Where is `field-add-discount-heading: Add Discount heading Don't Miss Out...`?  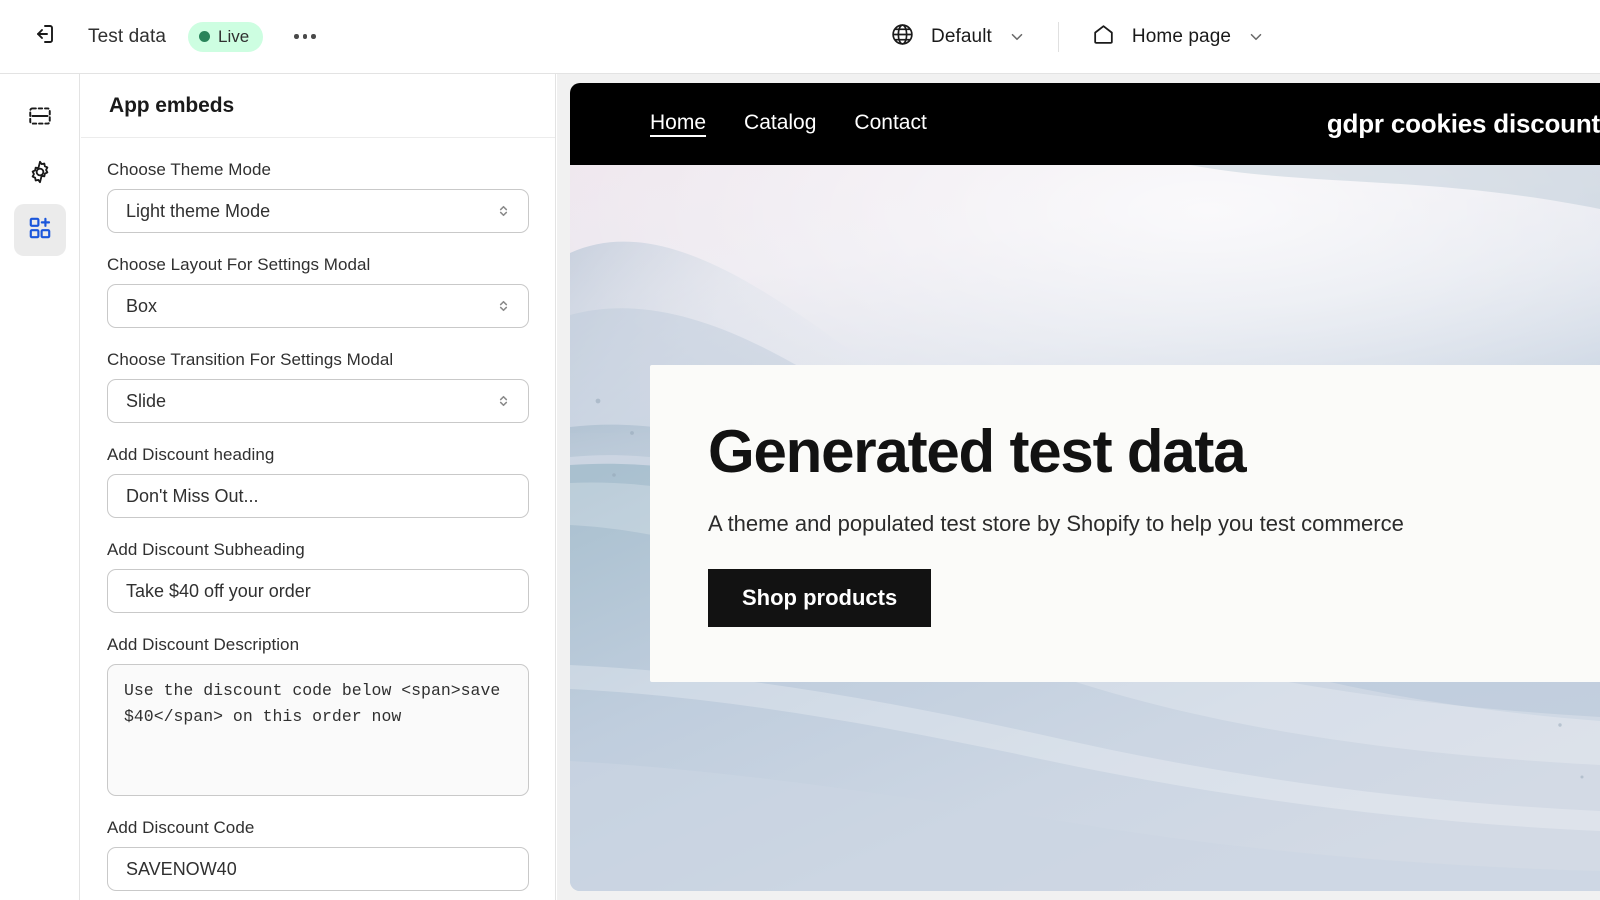 field-add-discount-heading: Add Discount heading Don't Miss Out... is located at coordinates (318, 481).